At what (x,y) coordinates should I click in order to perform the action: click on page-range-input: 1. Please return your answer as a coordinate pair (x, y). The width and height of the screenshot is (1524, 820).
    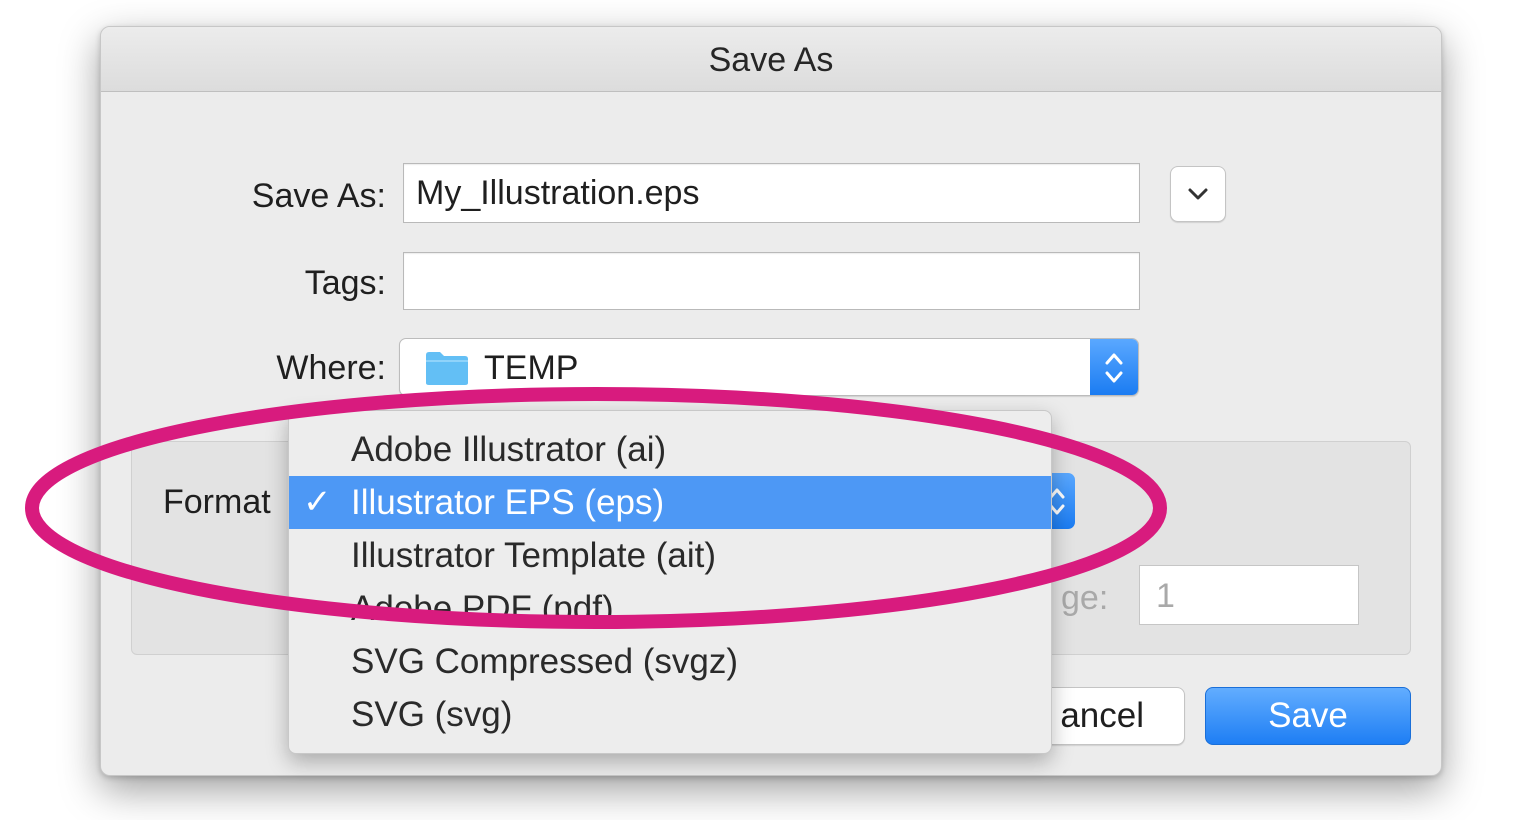
    Looking at the image, I should click on (1249, 595).